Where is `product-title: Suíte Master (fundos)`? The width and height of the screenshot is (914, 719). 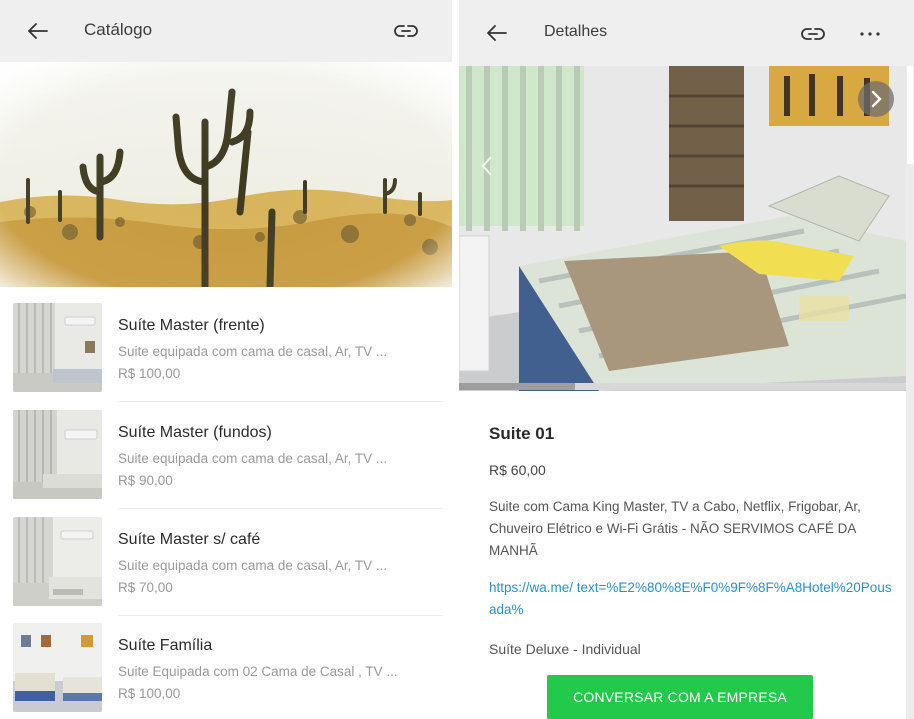
product-title: Suíte Master (fundos) is located at coordinates (195, 432).